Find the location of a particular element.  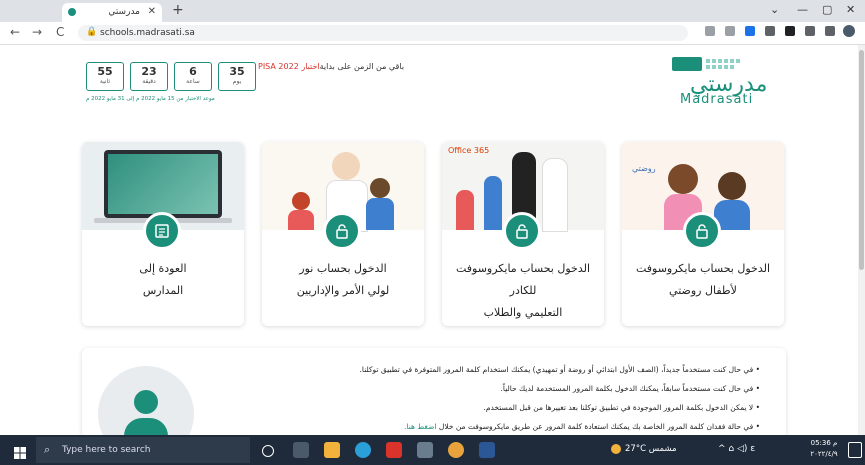

weather-sun-icon is located at coordinates (616, 449).